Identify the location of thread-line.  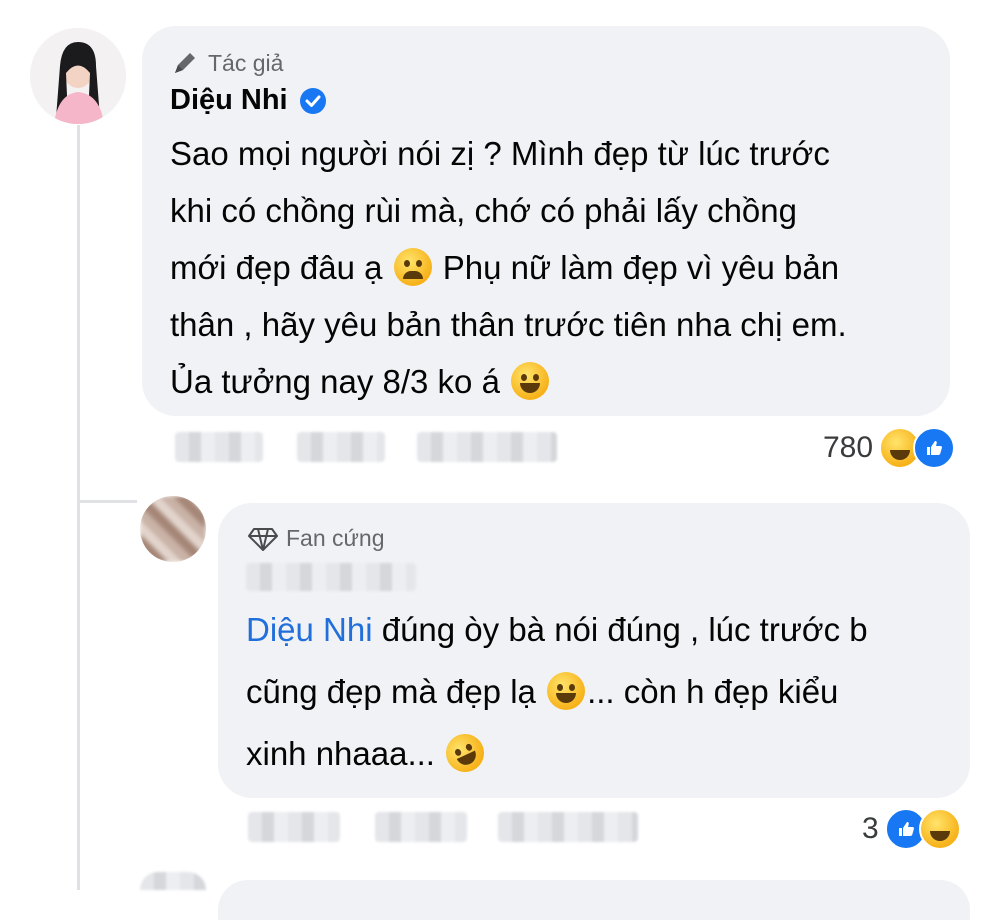
(78, 507).